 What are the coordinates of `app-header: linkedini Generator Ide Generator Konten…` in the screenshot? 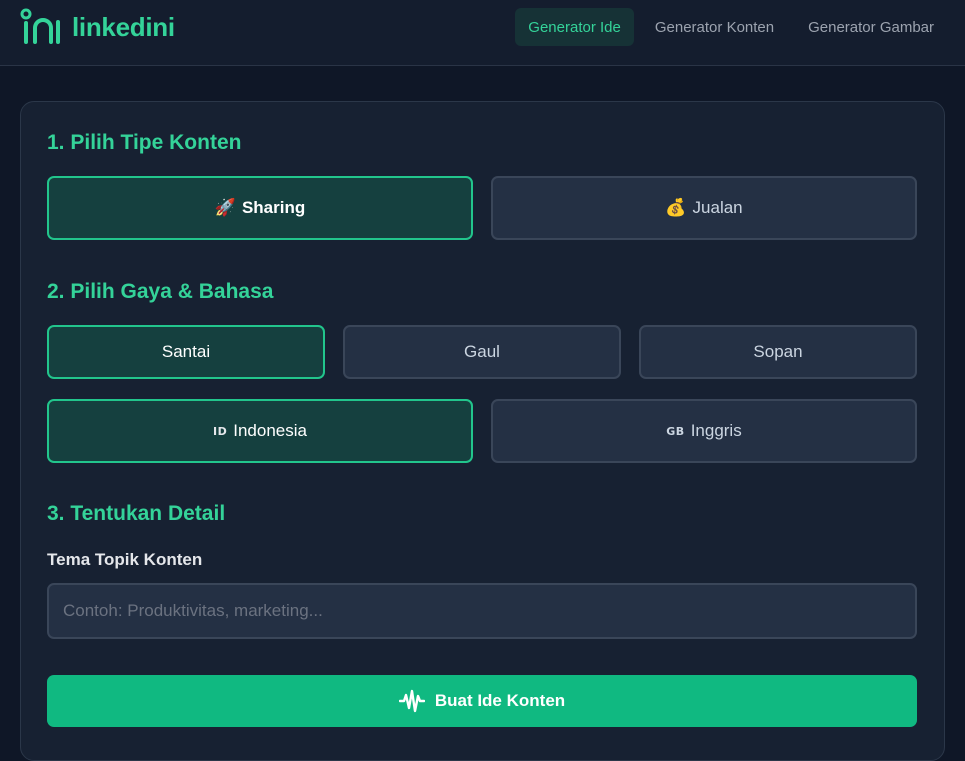 It's located at (482, 33).